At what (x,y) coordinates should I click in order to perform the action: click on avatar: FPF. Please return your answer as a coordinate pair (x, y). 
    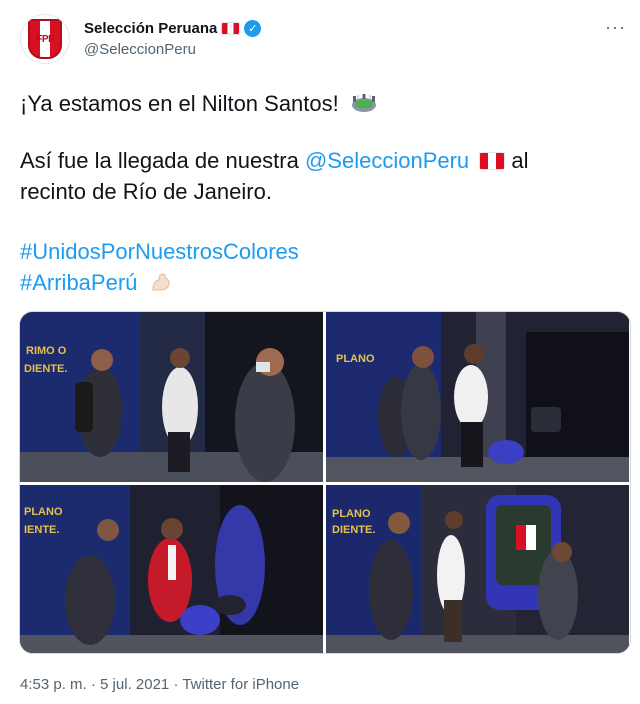
    Looking at the image, I should click on (45, 39).